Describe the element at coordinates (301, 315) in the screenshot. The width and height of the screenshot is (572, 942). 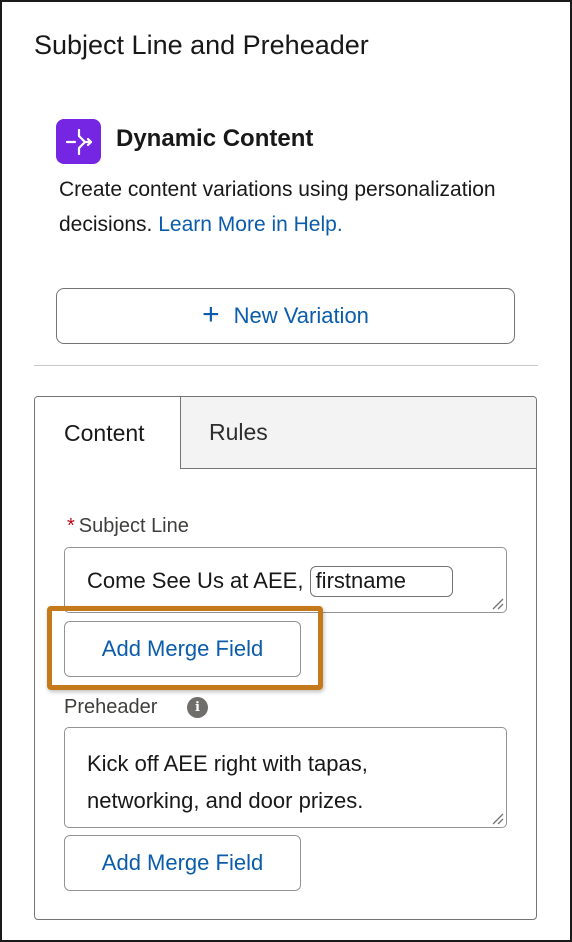
I see `new-variation-label: New Variation` at that location.